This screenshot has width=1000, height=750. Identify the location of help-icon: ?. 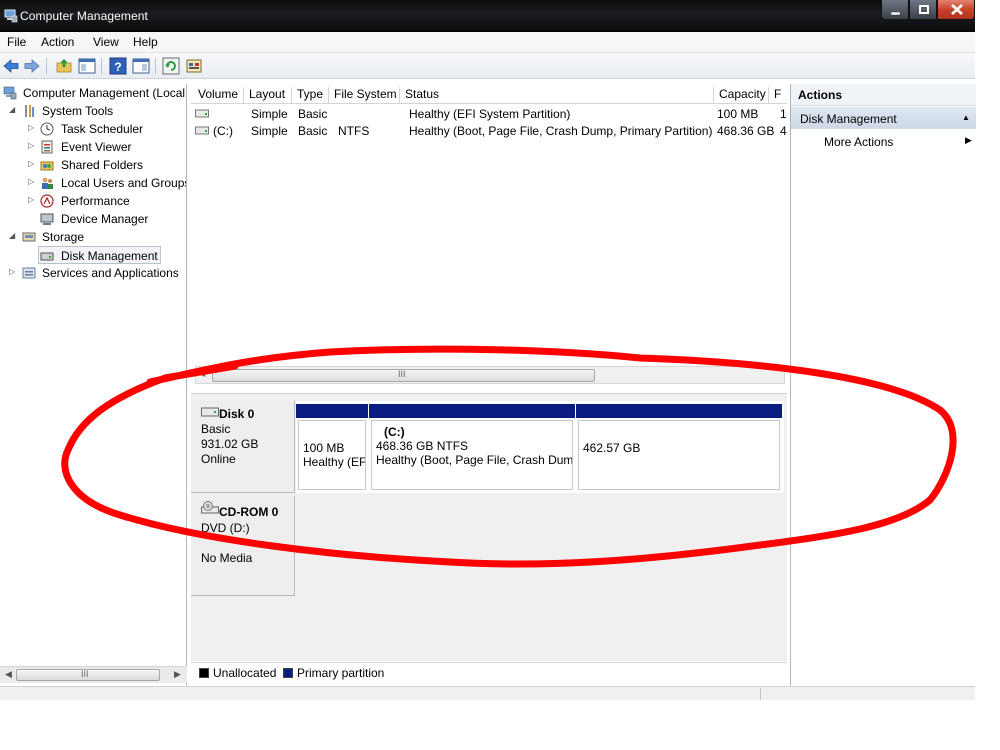
(118, 66).